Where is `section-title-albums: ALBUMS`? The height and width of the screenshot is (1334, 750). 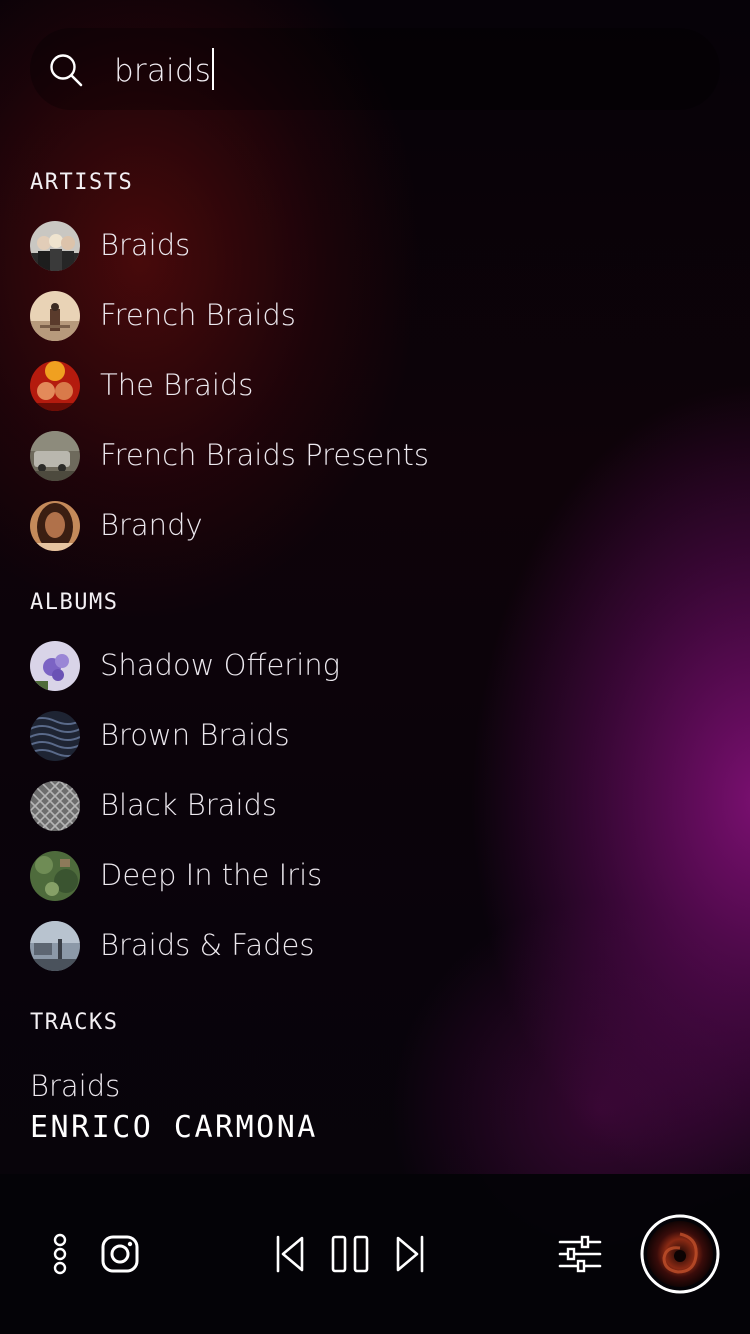 section-title-albums: ALBUMS is located at coordinates (74, 602).